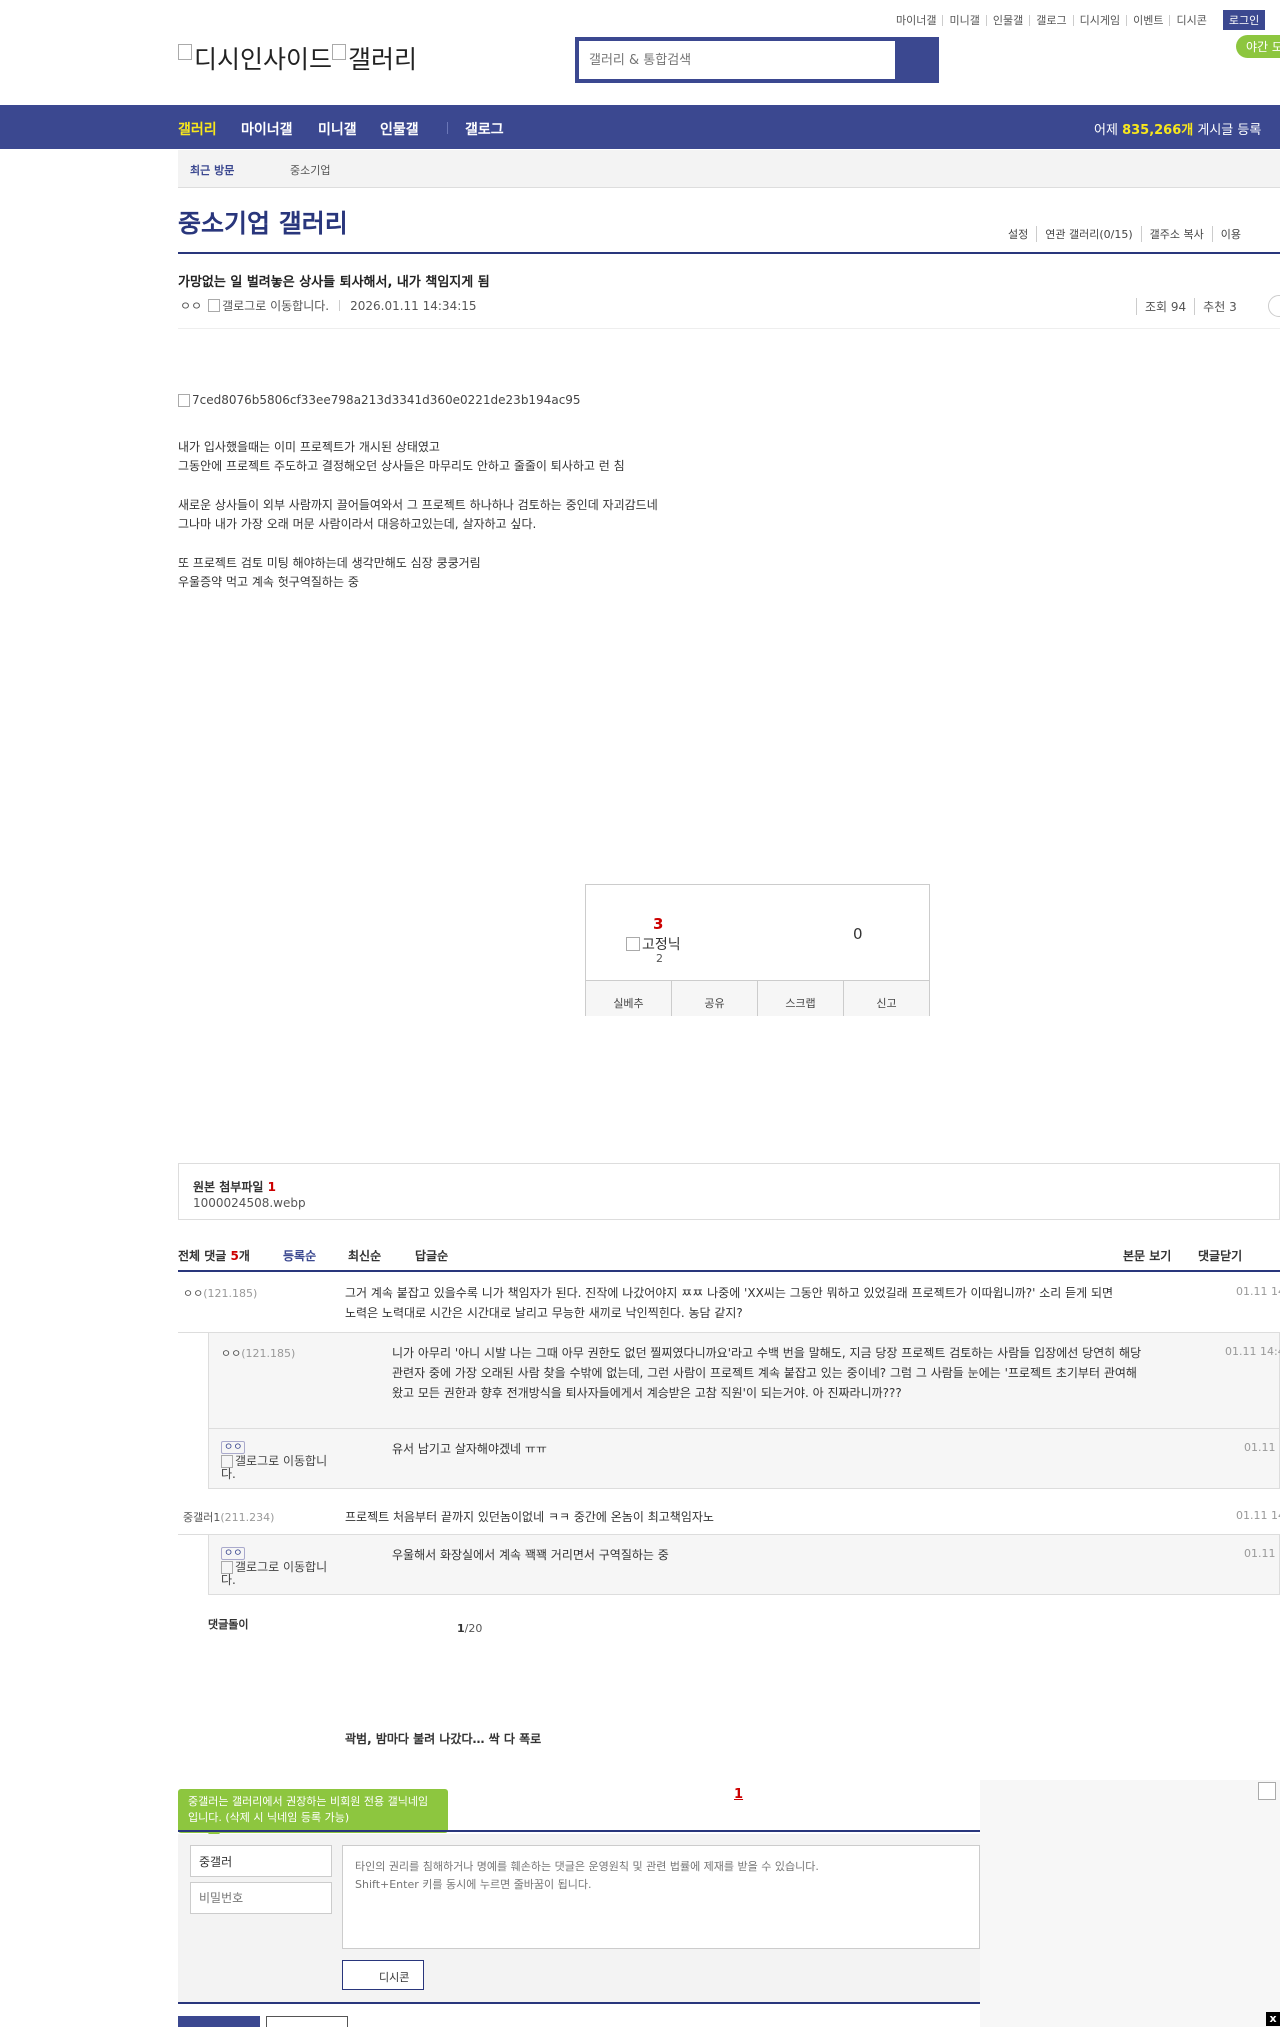 This screenshot has height=2027, width=1280. I want to click on close-comments-button: 댓글닫기, so click(1220, 1255).